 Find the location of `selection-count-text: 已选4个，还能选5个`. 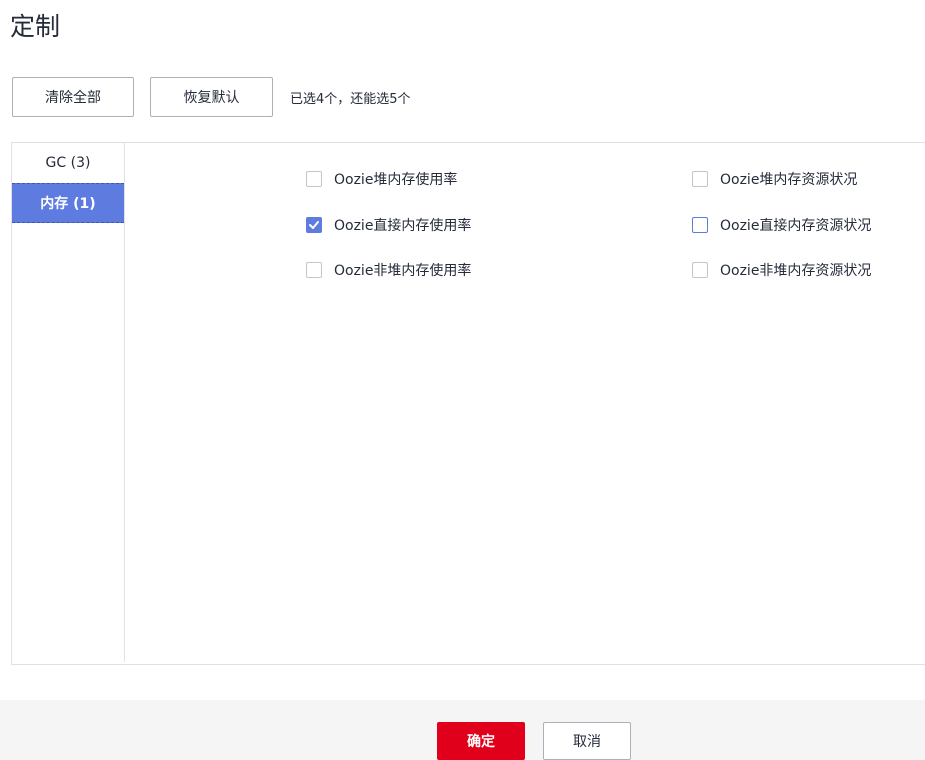

selection-count-text: 已选4个，还能选5个 is located at coordinates (350, 99).